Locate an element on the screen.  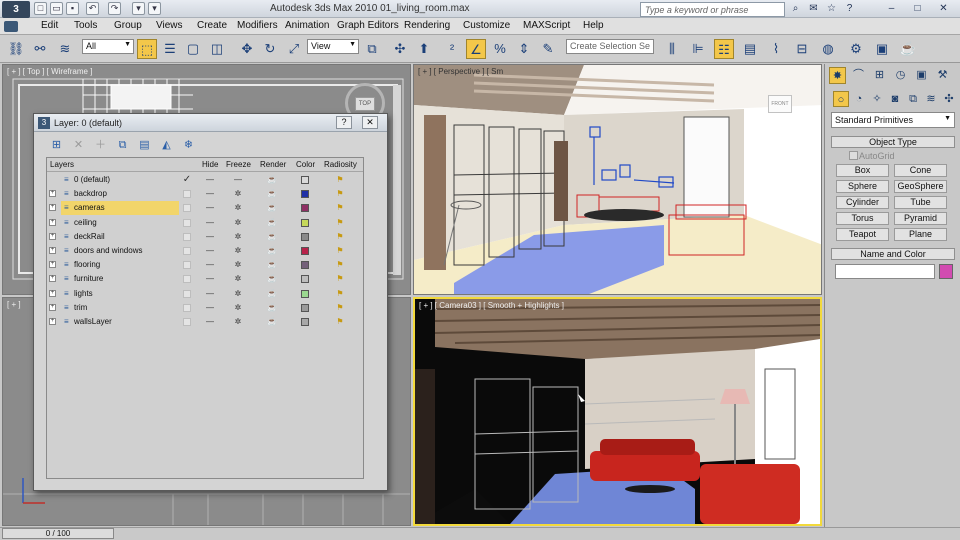
layer-name-cell: ≡ deckRail is located at coordinates (120, 237).